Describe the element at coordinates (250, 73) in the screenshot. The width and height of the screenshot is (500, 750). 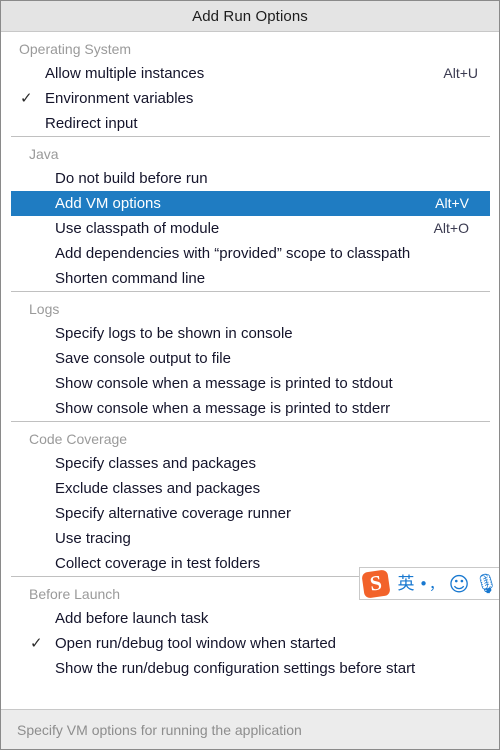
I see `menu-item: Allow multiple instances Alt+U` at that location.